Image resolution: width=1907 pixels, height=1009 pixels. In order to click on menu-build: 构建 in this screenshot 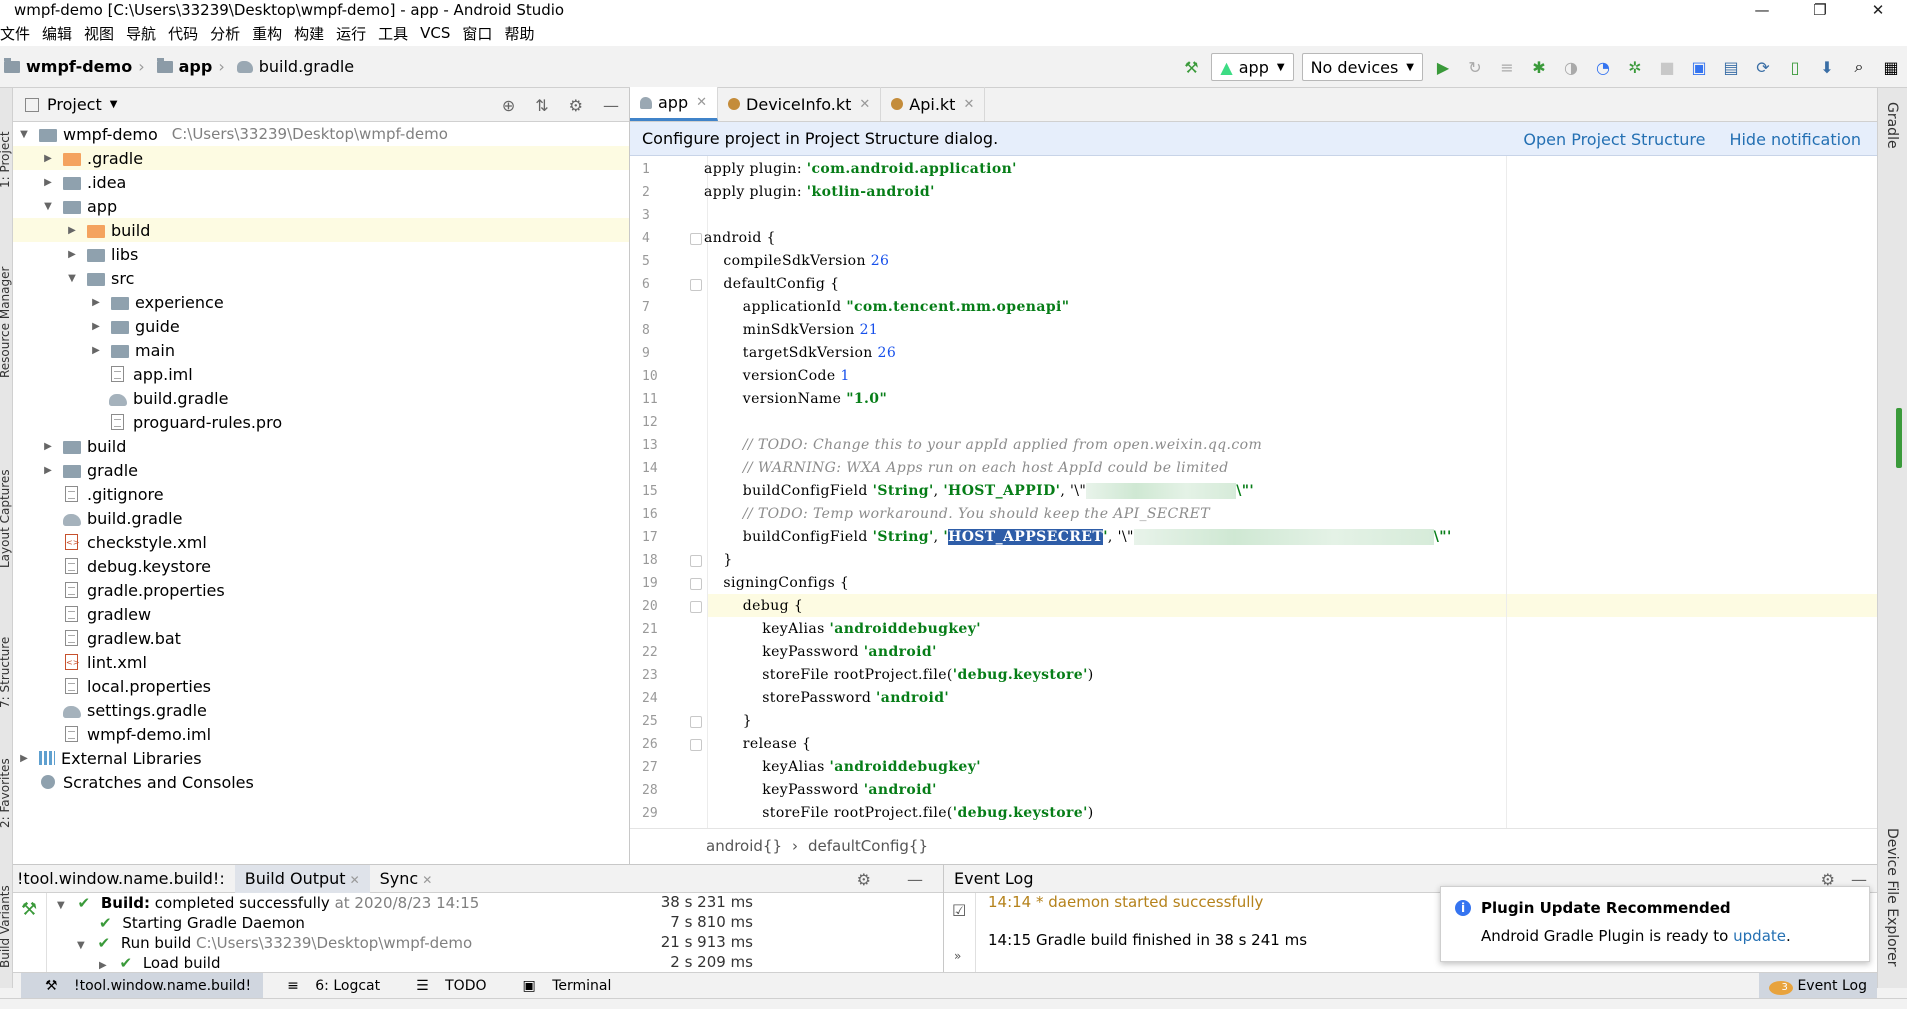, I will do `click(309, 33)`.